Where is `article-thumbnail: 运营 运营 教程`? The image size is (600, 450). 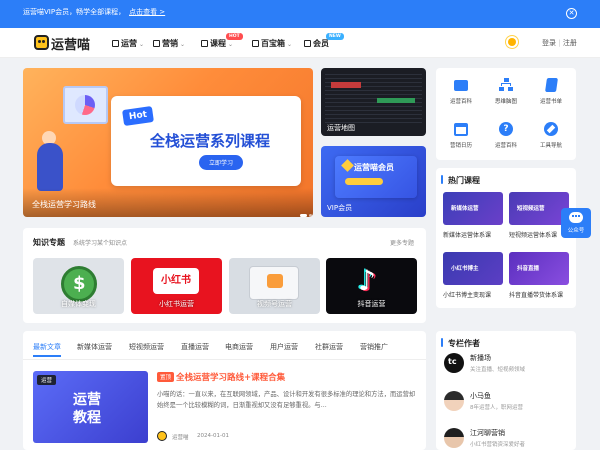
article-thumbnail: 运营 运营 教程 is located at coordinates (90, 407).